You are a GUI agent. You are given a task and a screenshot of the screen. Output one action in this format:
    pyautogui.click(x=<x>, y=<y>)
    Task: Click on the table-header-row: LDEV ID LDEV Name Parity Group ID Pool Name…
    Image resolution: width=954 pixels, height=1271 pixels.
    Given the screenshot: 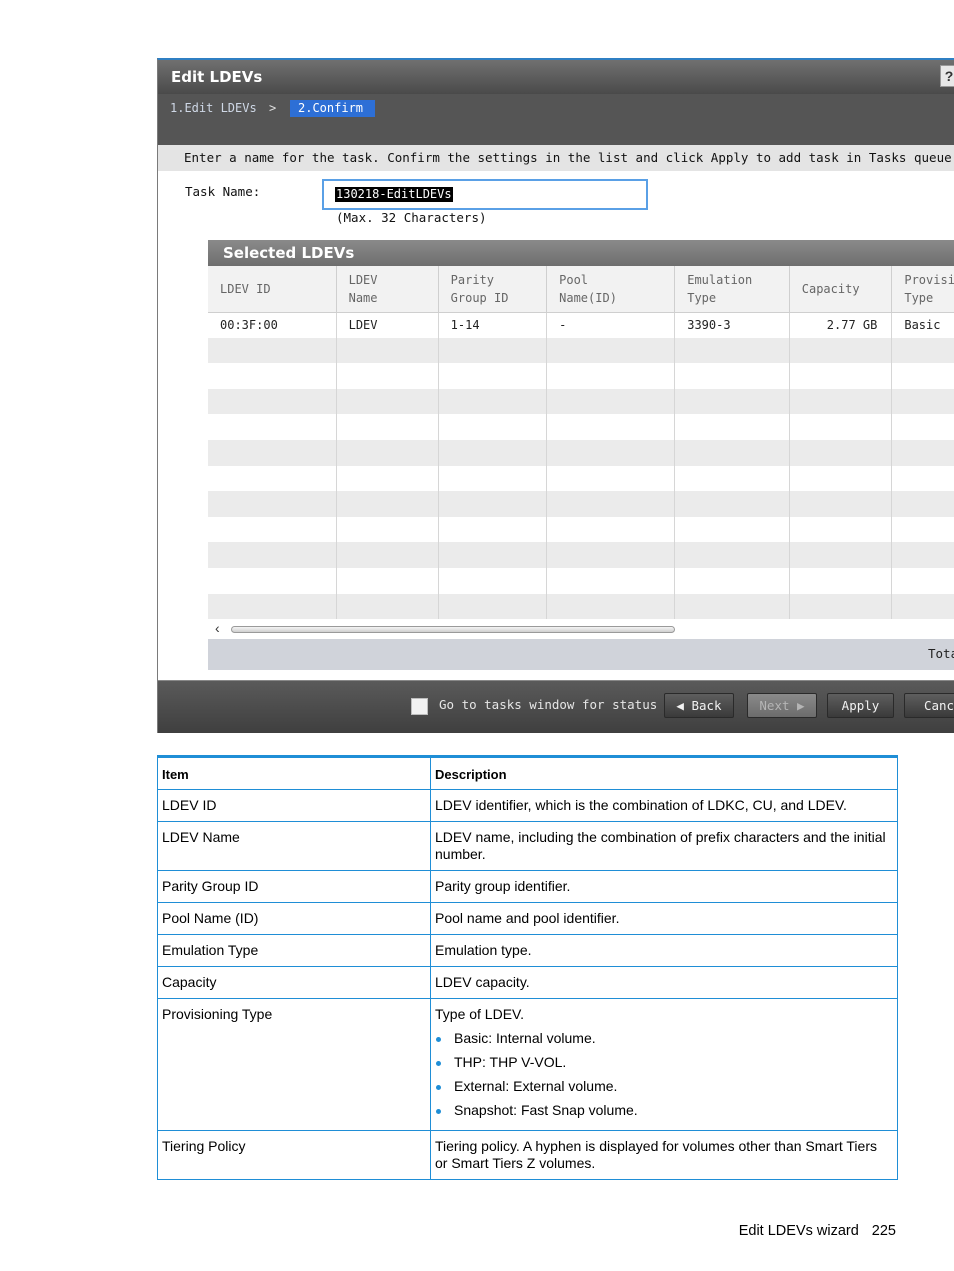 What is the action you would take?
    pyautogui.click(x=581, y=289)
    